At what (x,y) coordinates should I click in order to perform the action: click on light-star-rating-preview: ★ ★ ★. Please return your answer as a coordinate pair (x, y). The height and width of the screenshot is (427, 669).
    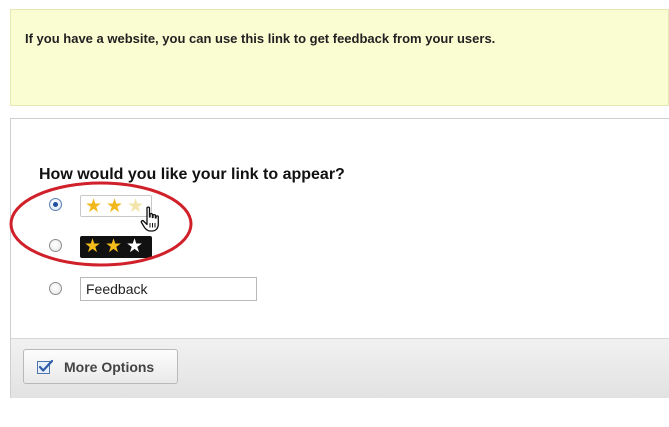
    Looking at the image, I should click on (116, 206).